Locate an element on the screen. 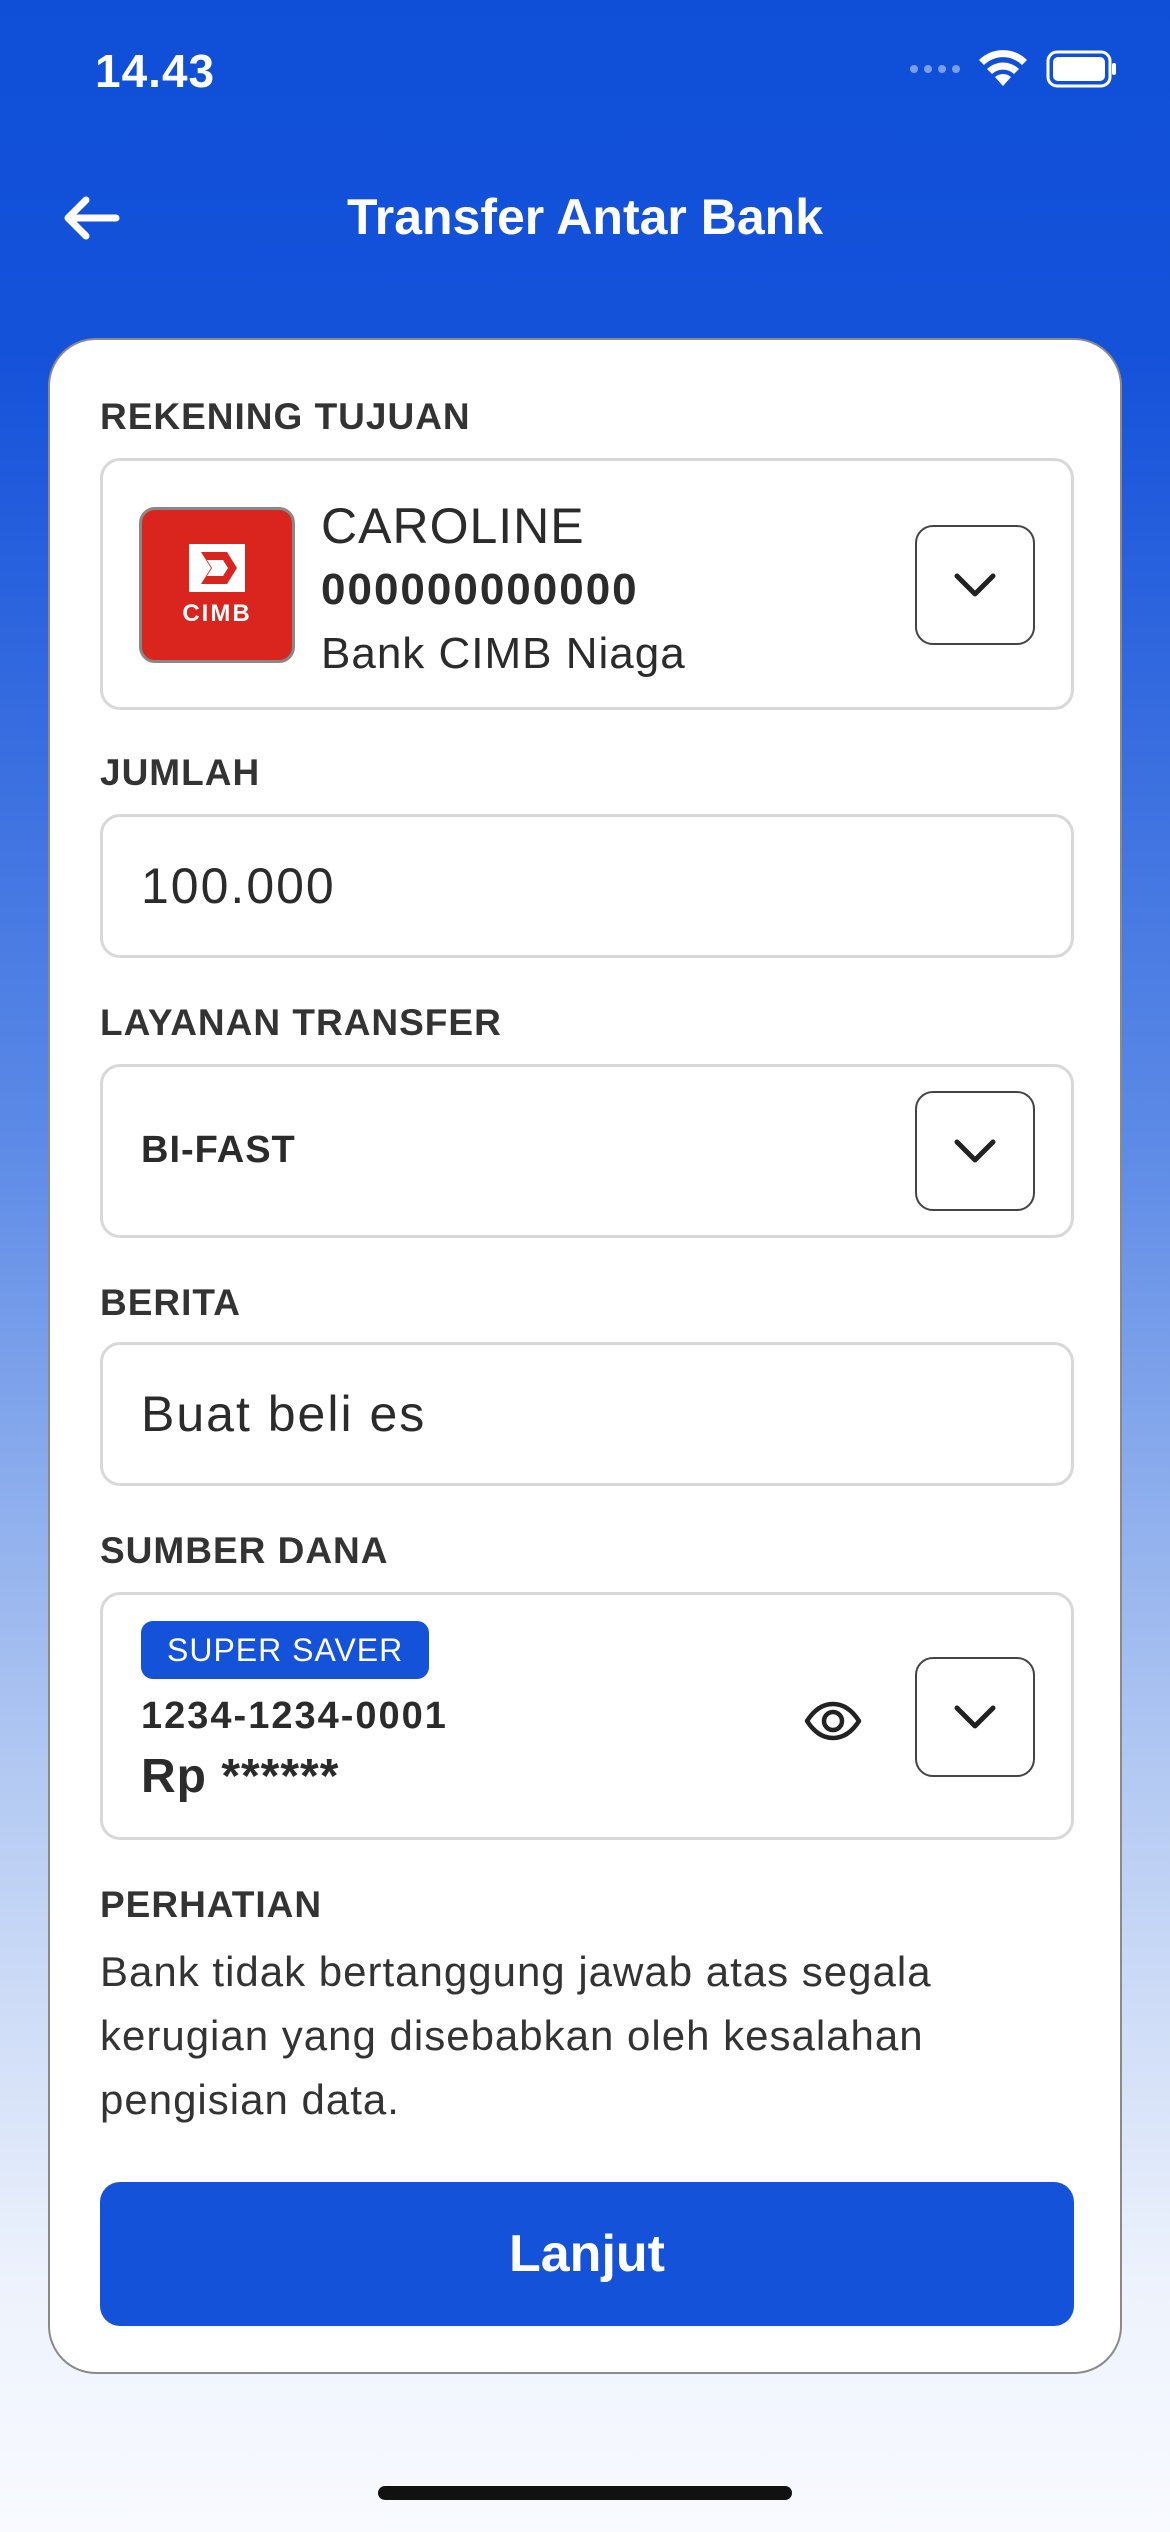  recipient-bank-name: Bank CIMB Niaga is located at coordinates (503, 653).